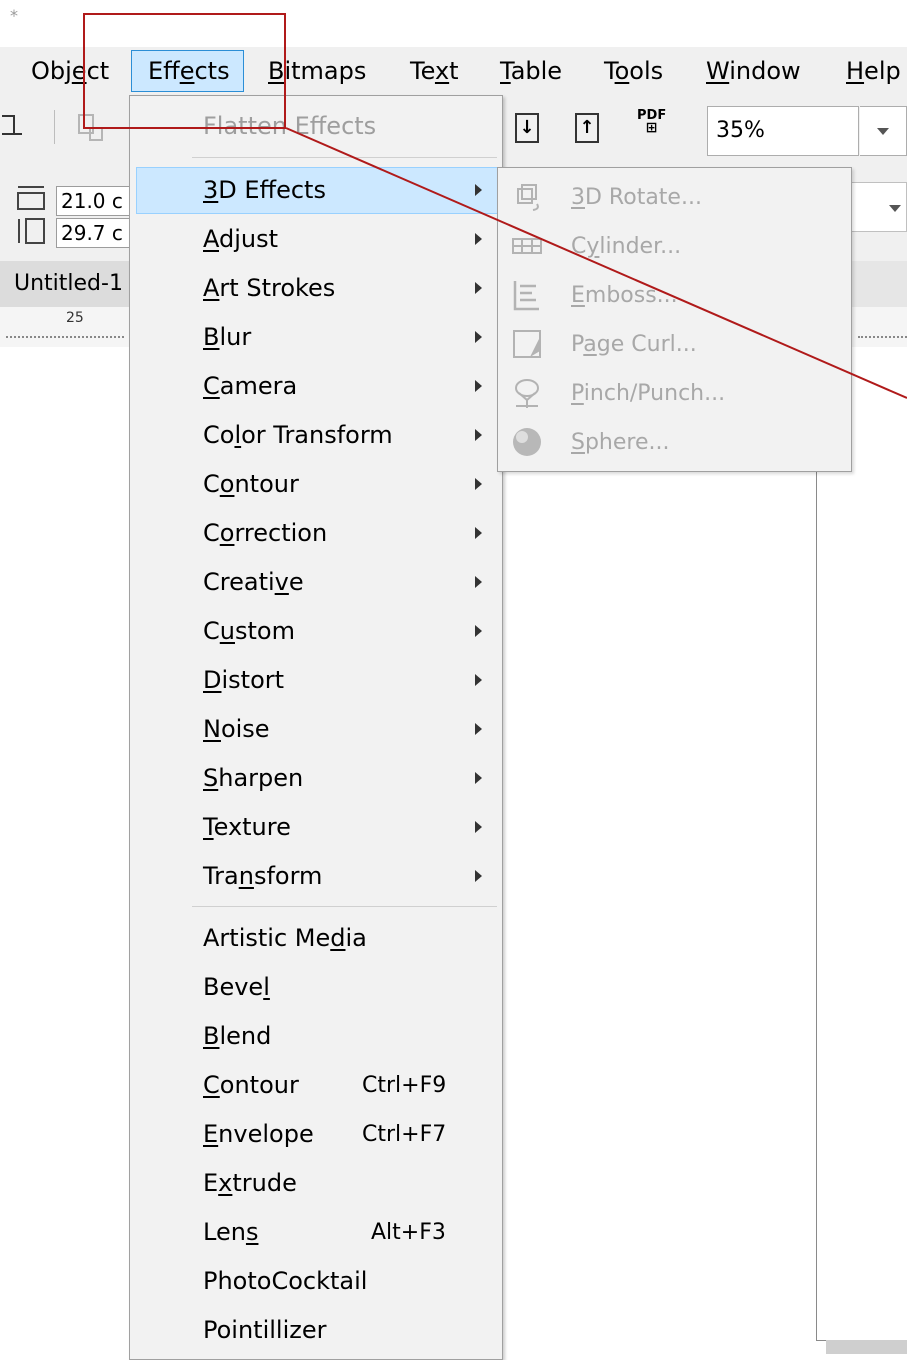 The width and height of the screenshot is (907, 1360). What do you see at coordinates (528, 197) in the screenshot?
I see `3d-rotate-icon` at bounding box center [528, 197].